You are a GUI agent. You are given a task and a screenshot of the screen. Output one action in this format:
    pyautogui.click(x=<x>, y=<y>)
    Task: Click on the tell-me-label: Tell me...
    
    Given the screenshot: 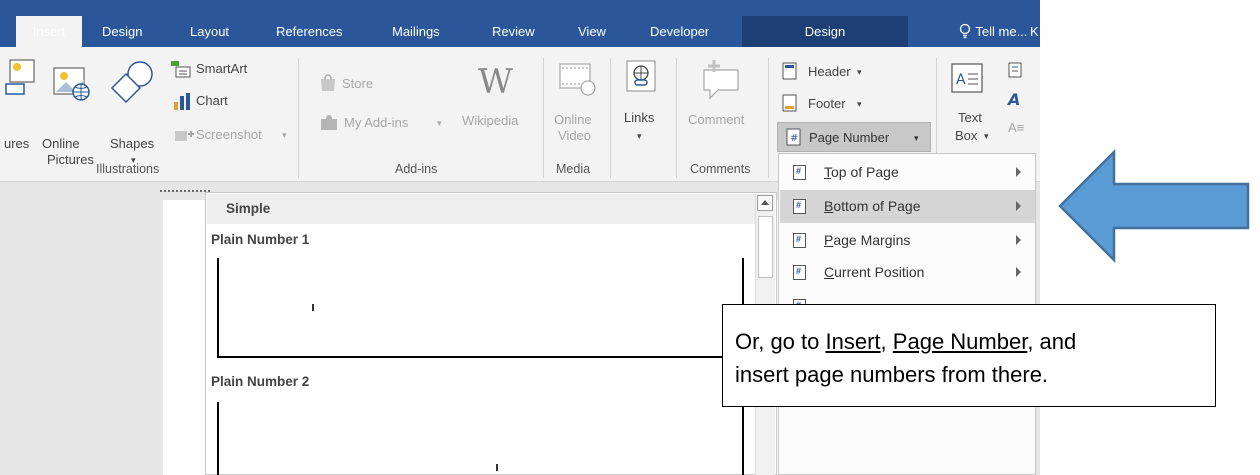 What is the action you would take?
    pyautogui.click(x=1001, y=31)
    